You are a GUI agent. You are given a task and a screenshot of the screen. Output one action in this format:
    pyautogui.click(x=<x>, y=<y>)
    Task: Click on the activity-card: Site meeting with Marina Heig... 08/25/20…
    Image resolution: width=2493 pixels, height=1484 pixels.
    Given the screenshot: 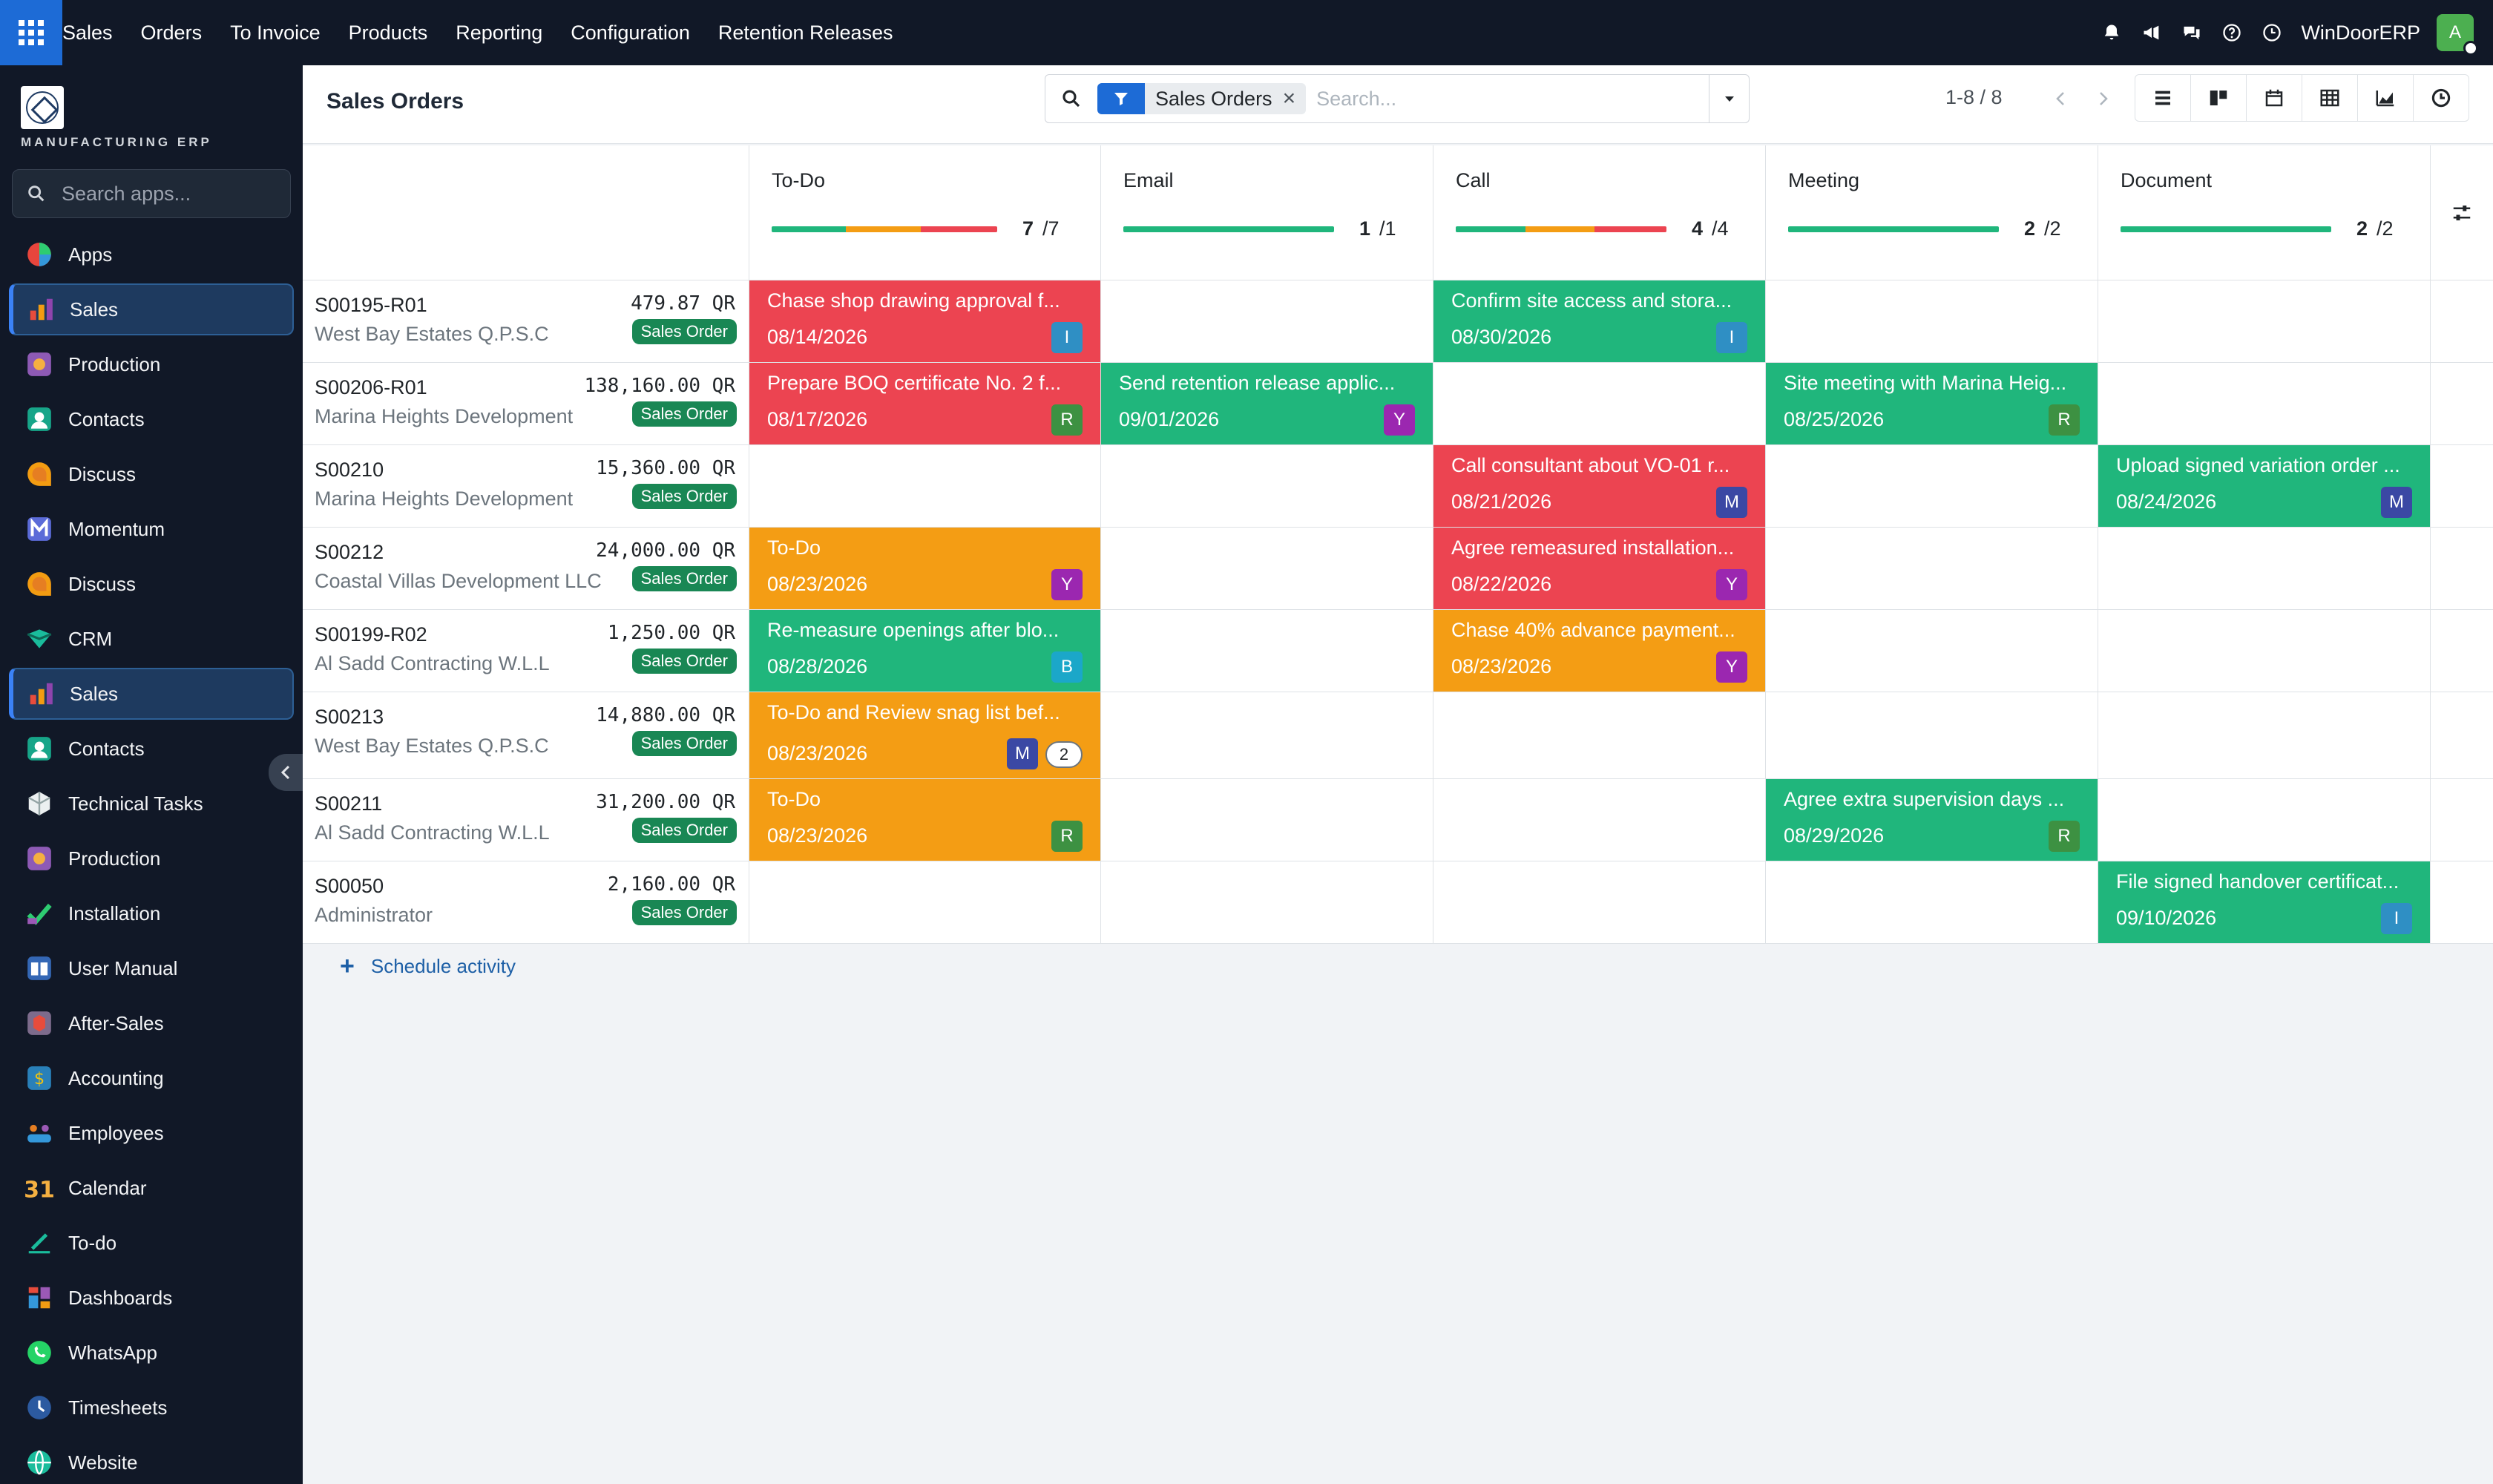 What is the action you would take?
    pyautogui.click(x=1932, y=403)
    